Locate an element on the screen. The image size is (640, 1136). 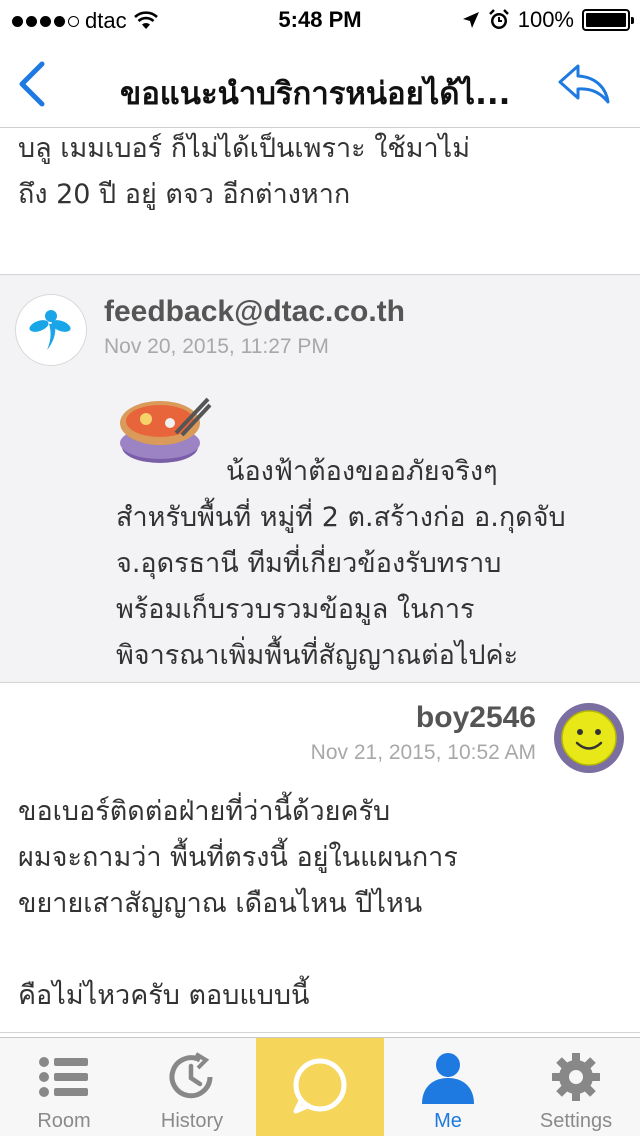
status-bar: dtac 5:48 PM 100% is located at coordinates (320, 20).